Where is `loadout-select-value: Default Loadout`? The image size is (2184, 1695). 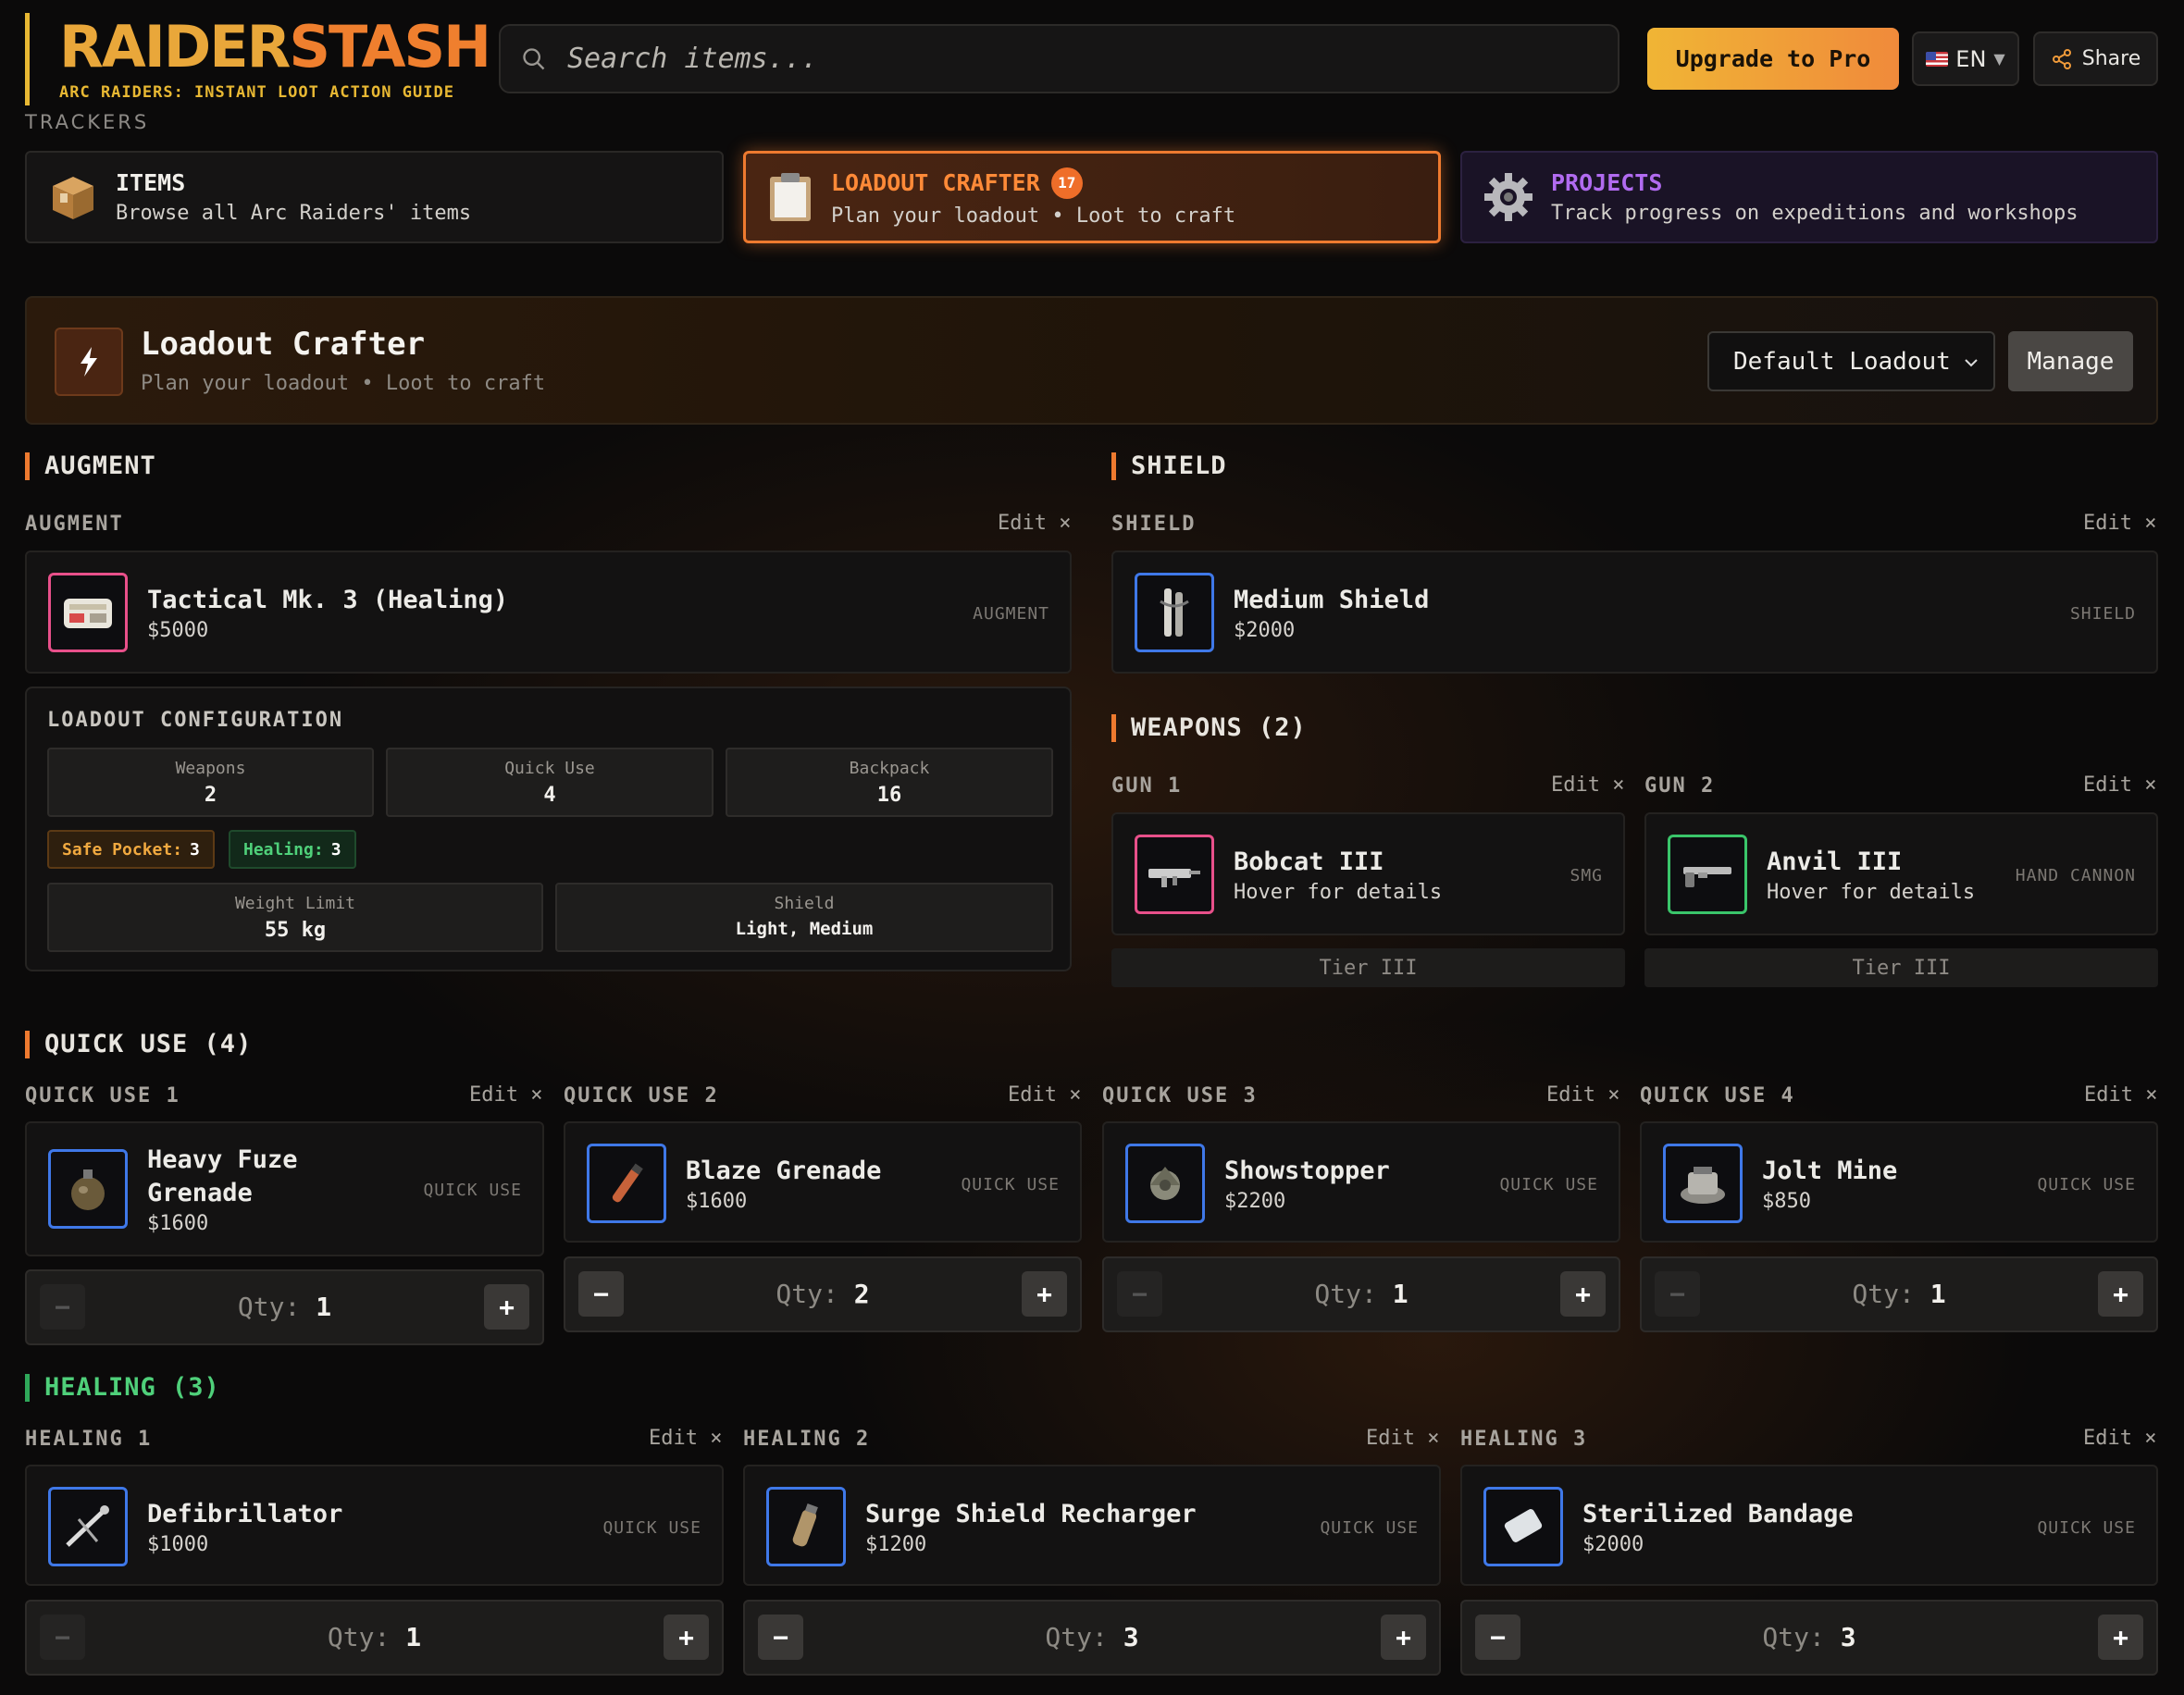 loadout-select-value: Default Loadout is located at coordinates (1842, 361).